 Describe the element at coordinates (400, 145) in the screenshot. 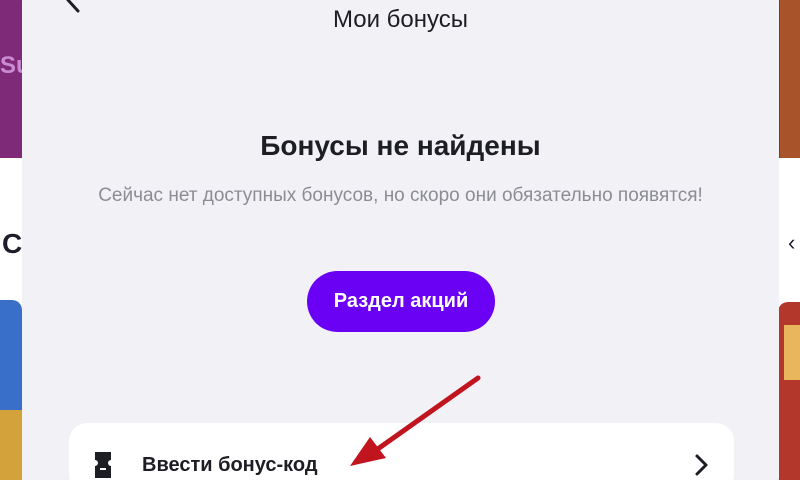

I see `empty-state-title: Бонусы не найдены` at that location.